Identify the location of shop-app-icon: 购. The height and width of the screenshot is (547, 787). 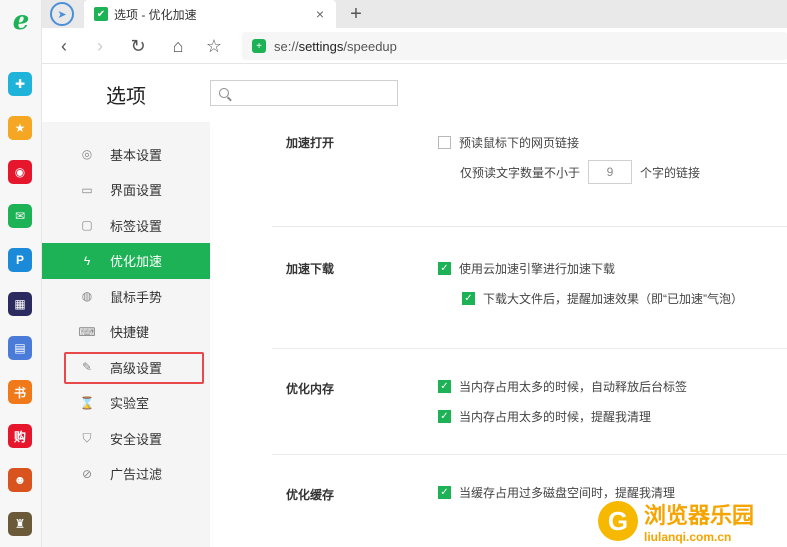
(20, 436).